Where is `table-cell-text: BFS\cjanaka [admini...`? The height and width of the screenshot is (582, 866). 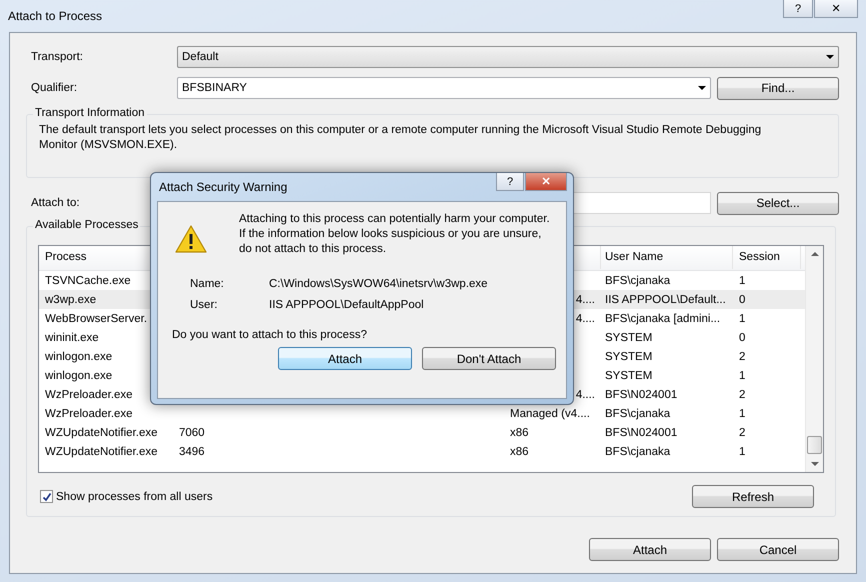
table-cell-text: BFS\cjanaka [admini... is located at coordinates (663, 318).